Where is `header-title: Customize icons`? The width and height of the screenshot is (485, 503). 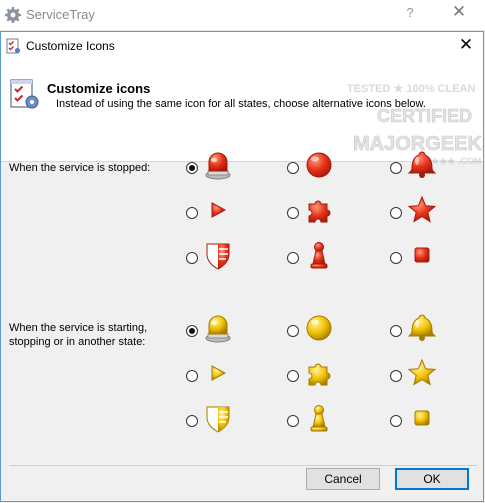 header-title: Customize icons is located at coordinates (99, 88).